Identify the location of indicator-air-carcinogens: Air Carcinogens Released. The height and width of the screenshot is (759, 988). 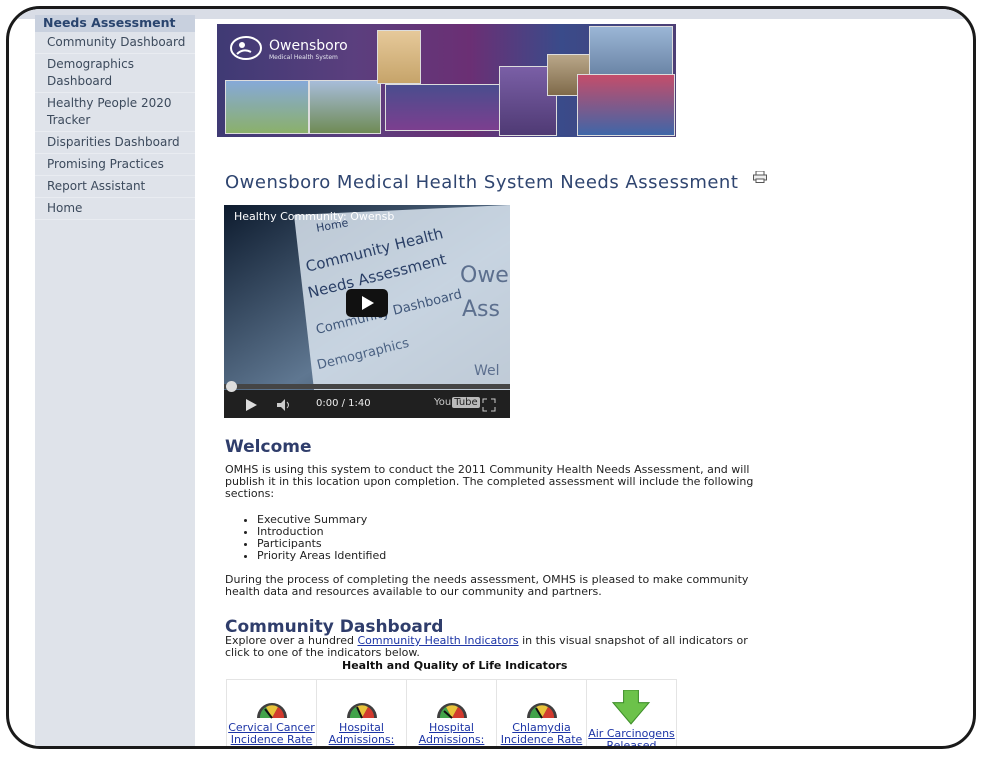
(631, 713).